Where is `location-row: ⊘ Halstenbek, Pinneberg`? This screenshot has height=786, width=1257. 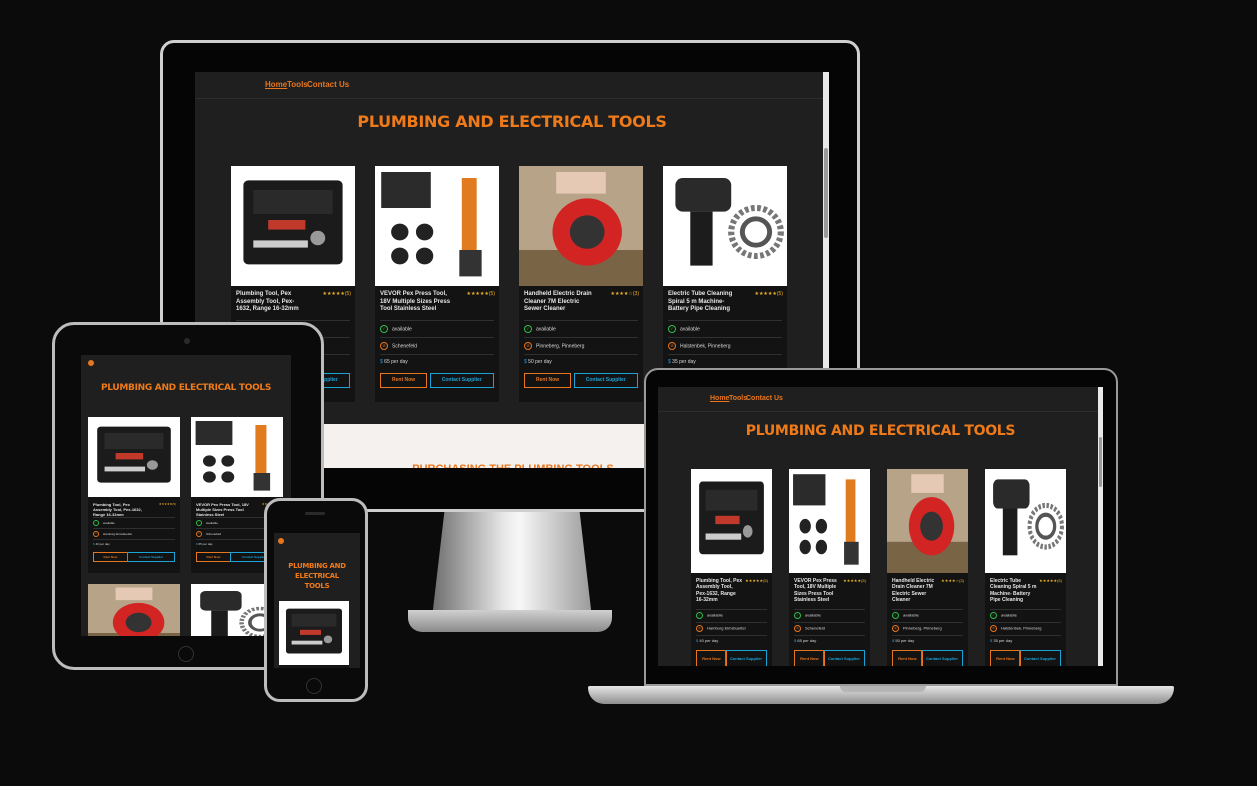
location-row: ⊘ Halstenbek, Pinneberg is located at coordinates (1025, 627).